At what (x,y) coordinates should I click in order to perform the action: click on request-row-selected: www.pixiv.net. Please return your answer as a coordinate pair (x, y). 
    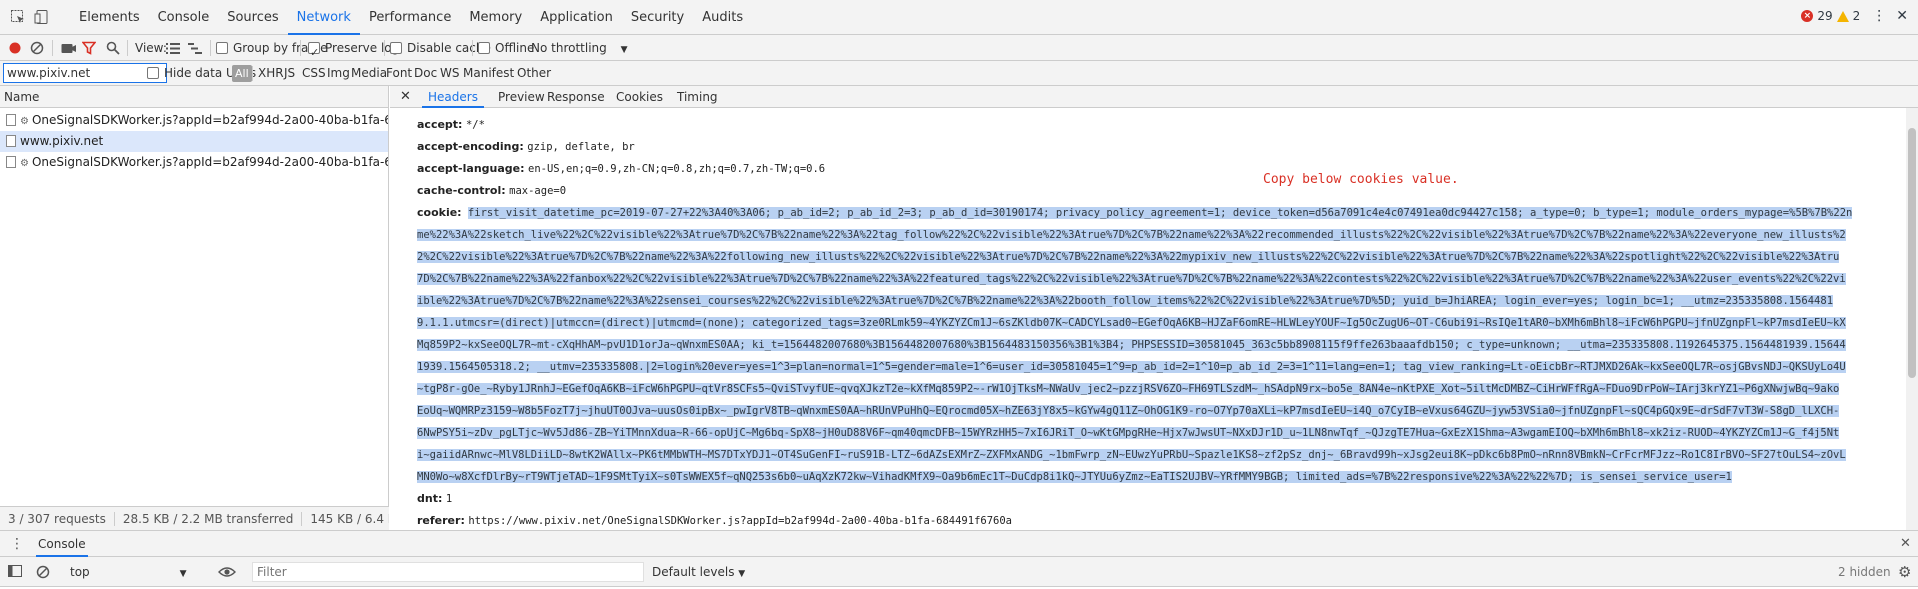
    Looking at the image, I should click on (194, 141).